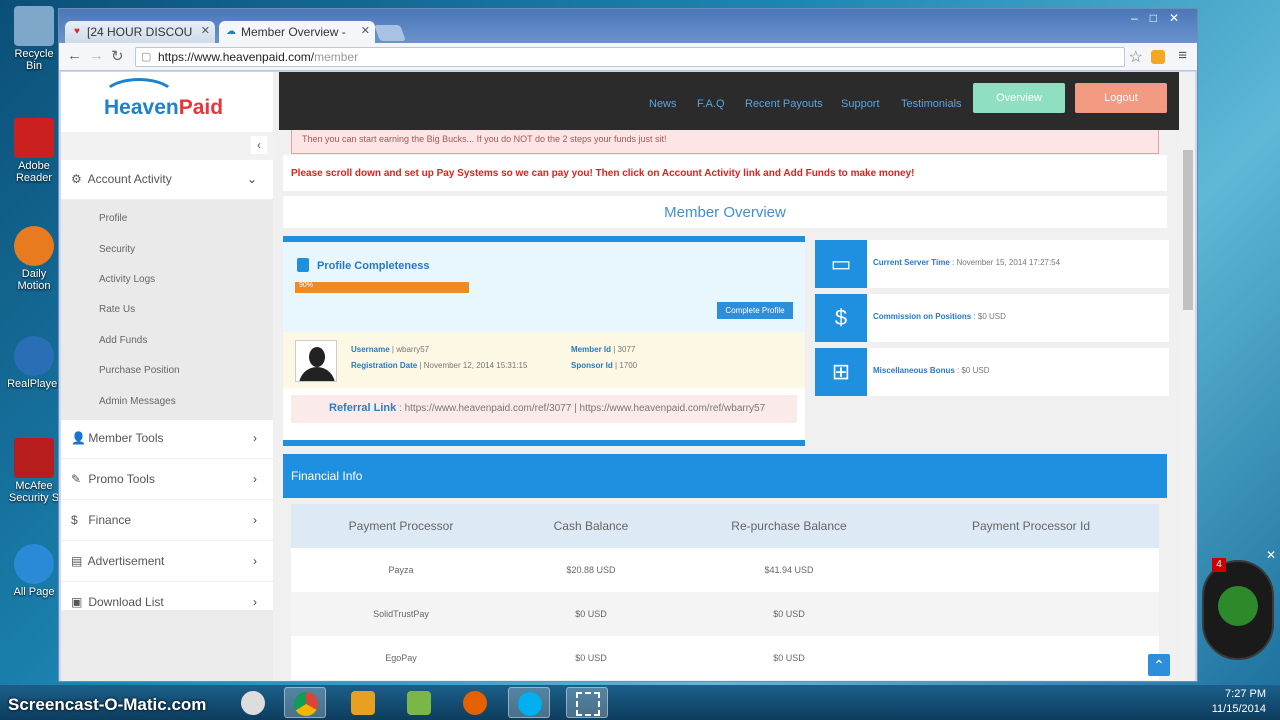  Describe the element at coordinates (1245, 694) in the screenshot. I see `clock-time: 7:27 PM` at that location.